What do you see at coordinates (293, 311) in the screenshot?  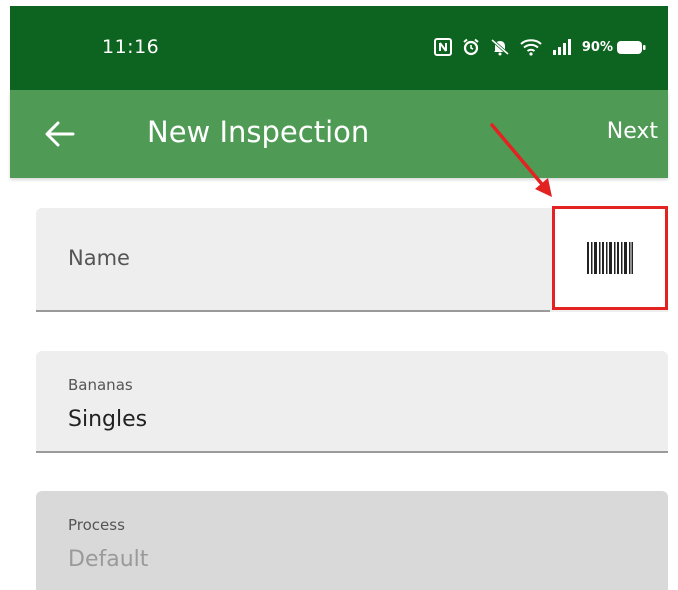 I see `name-underline` at bounding box center [293, 311].